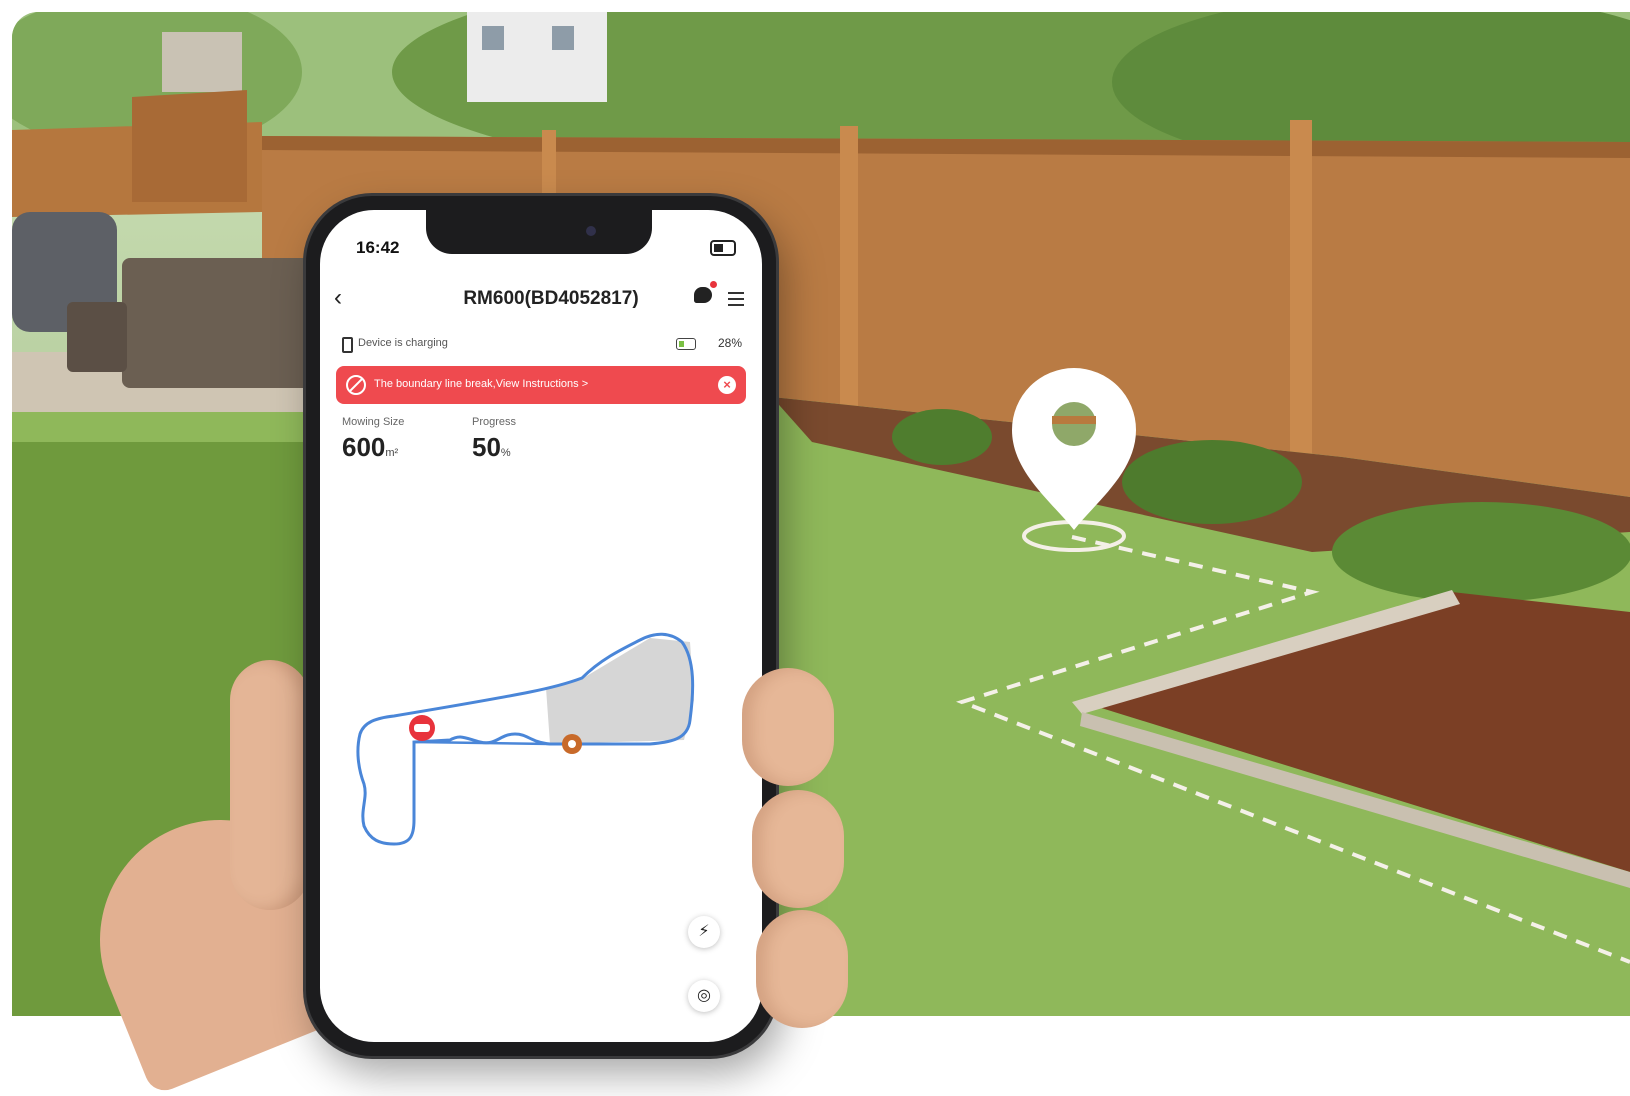 The image size is (1630, 1096). I want to click on mowing-path, so click(482, 743).